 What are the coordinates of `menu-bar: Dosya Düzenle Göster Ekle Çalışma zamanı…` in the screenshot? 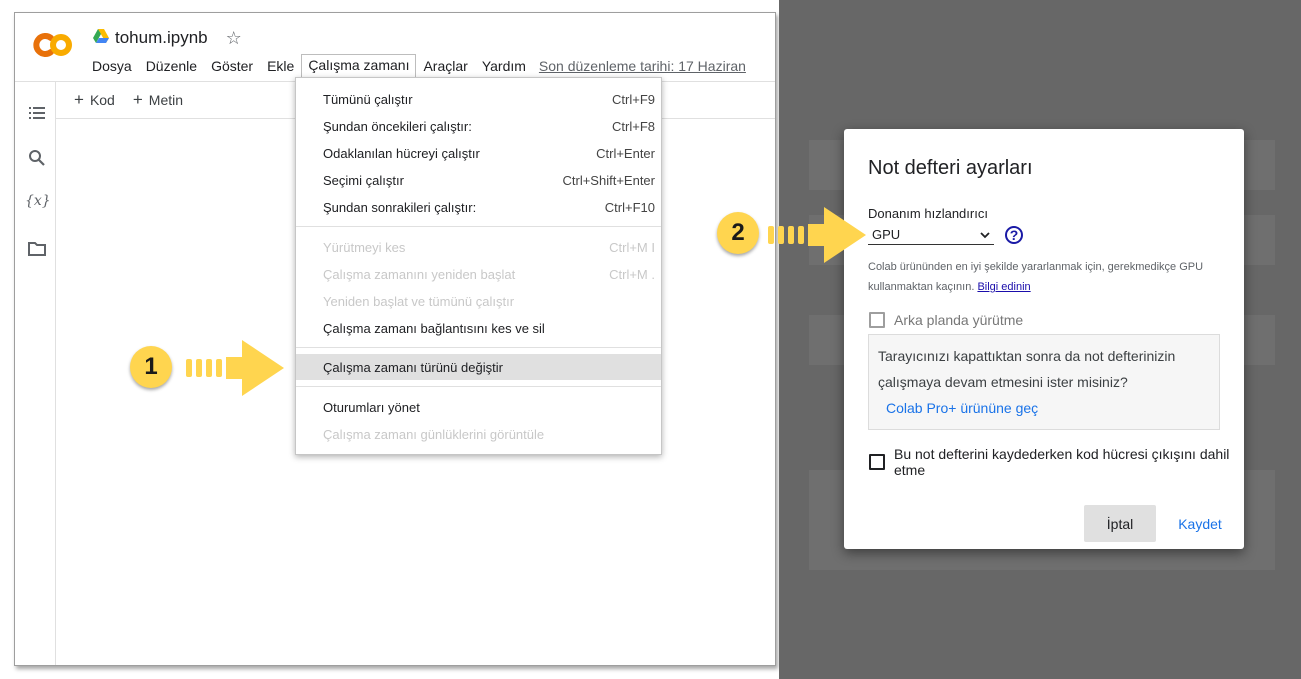 It's located at (415, 66).